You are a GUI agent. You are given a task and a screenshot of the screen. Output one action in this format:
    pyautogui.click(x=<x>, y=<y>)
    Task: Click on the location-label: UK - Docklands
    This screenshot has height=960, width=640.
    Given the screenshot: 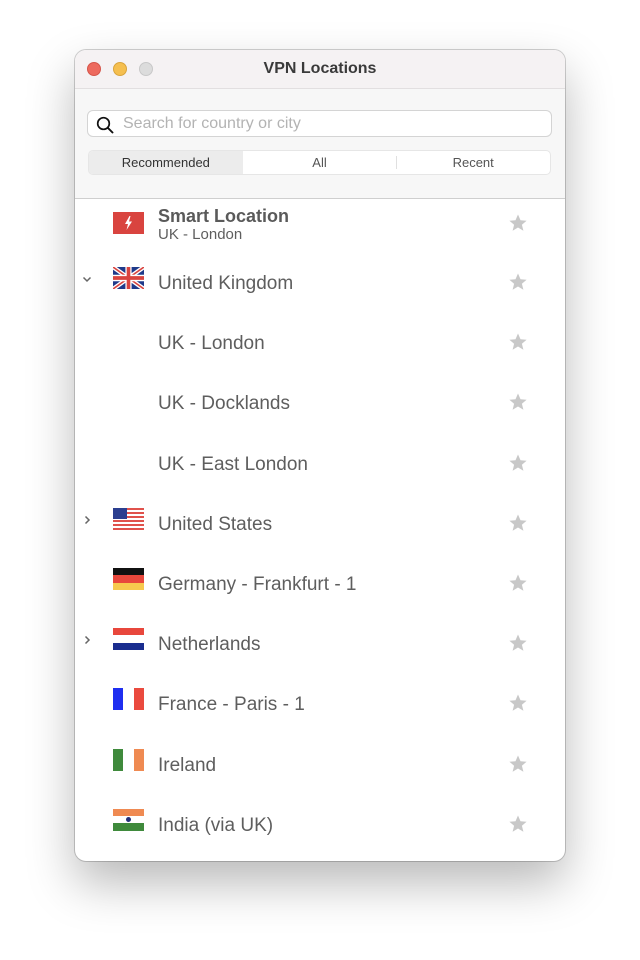 What is the action you would take?
    pyautogui.click(x=224, y=404)
    